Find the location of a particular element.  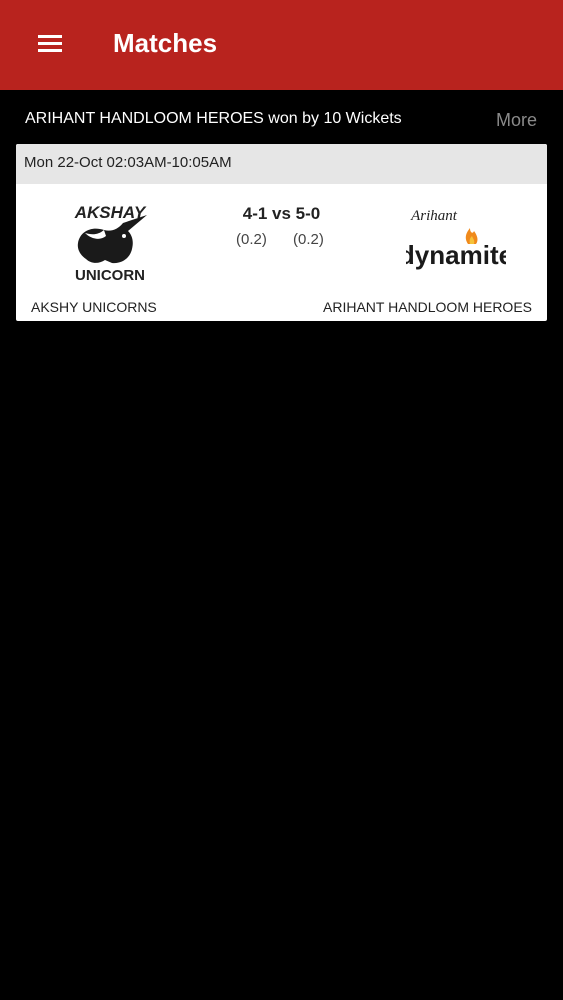

away-team-name: ARIHANT HANDLOOM HEROES is located at coordinates (427, 307).